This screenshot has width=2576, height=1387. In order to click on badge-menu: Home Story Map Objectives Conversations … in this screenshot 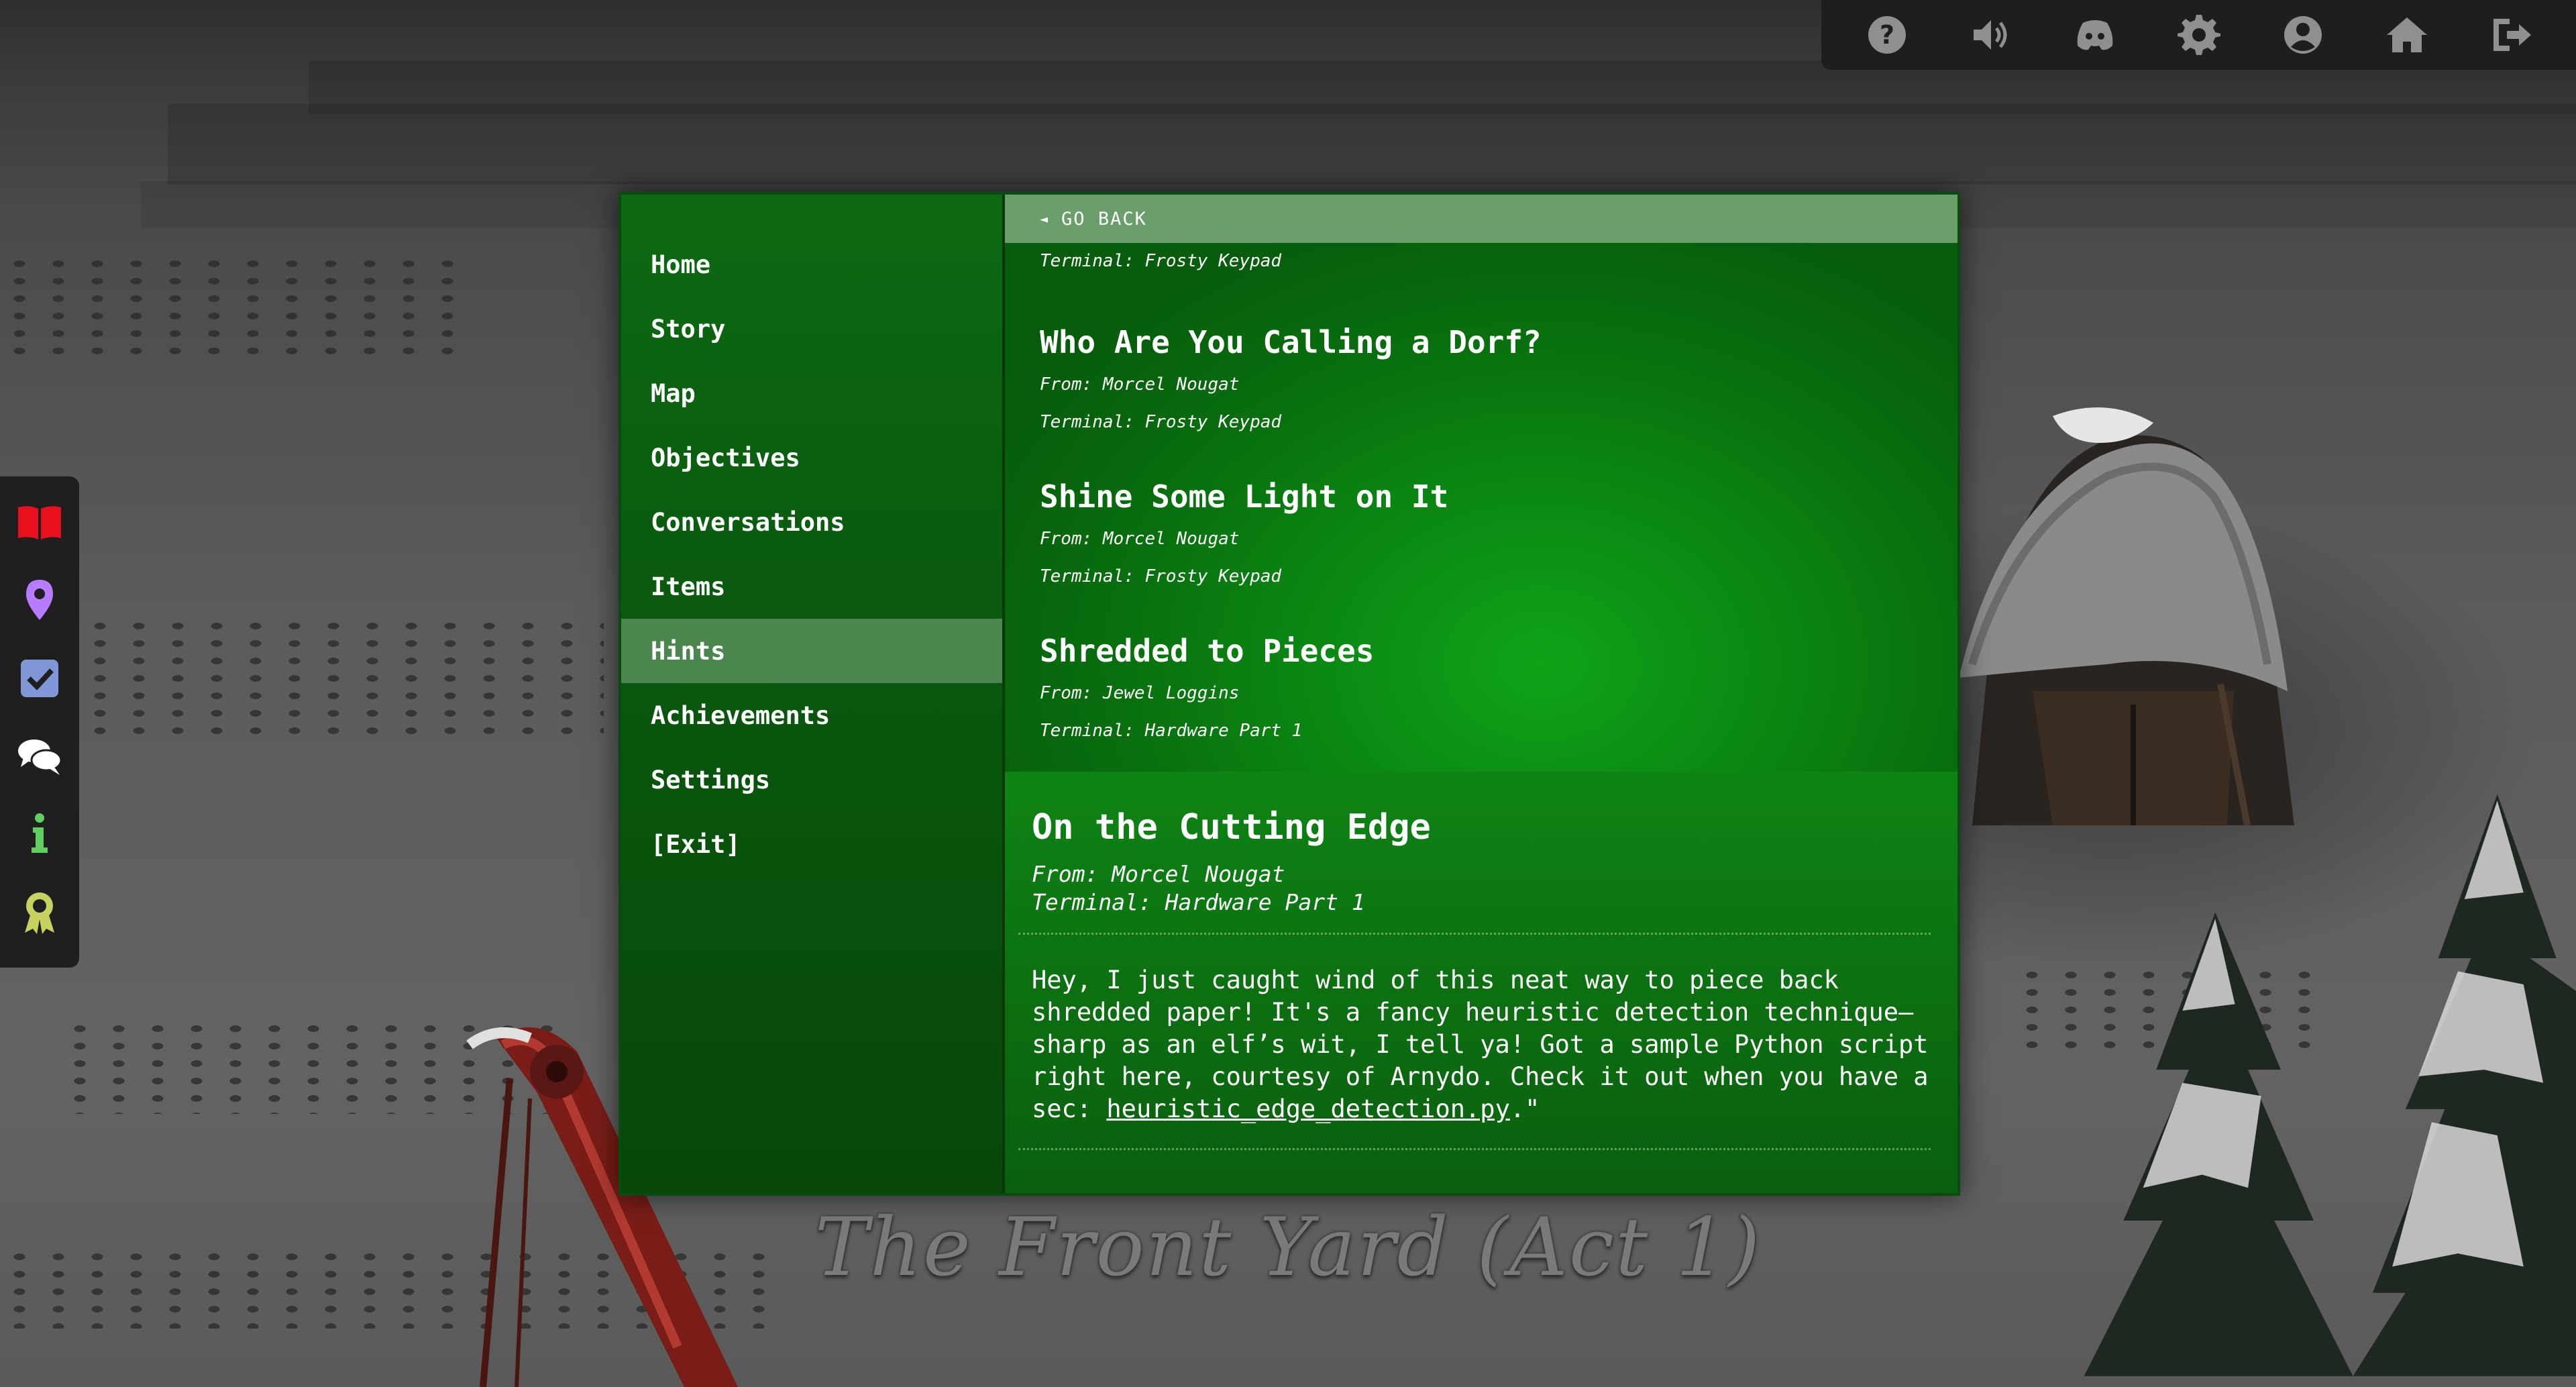, I will do `click(811, 694)`.